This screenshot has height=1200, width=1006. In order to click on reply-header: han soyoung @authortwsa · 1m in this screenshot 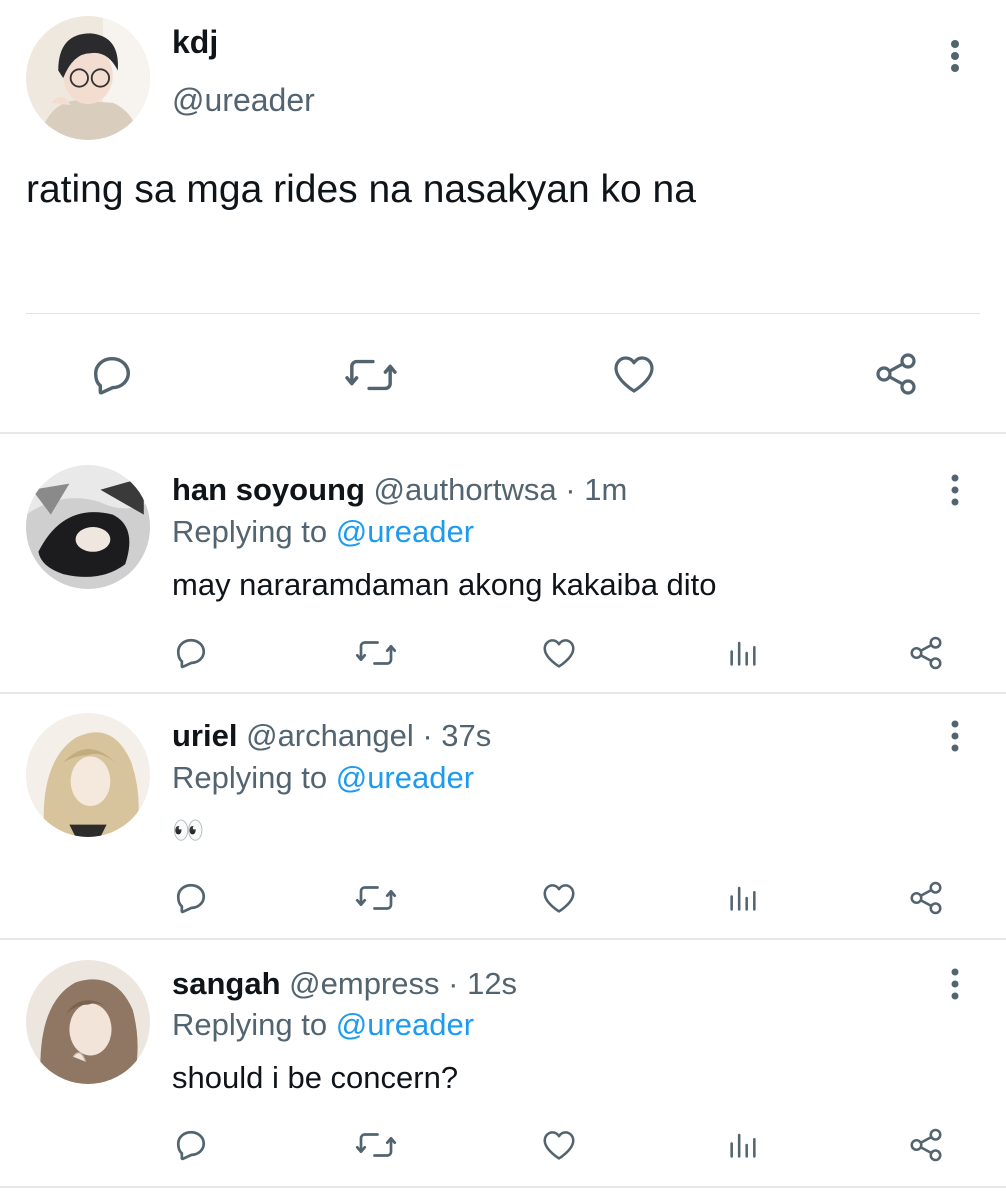, I will do `click(399, 490)`.